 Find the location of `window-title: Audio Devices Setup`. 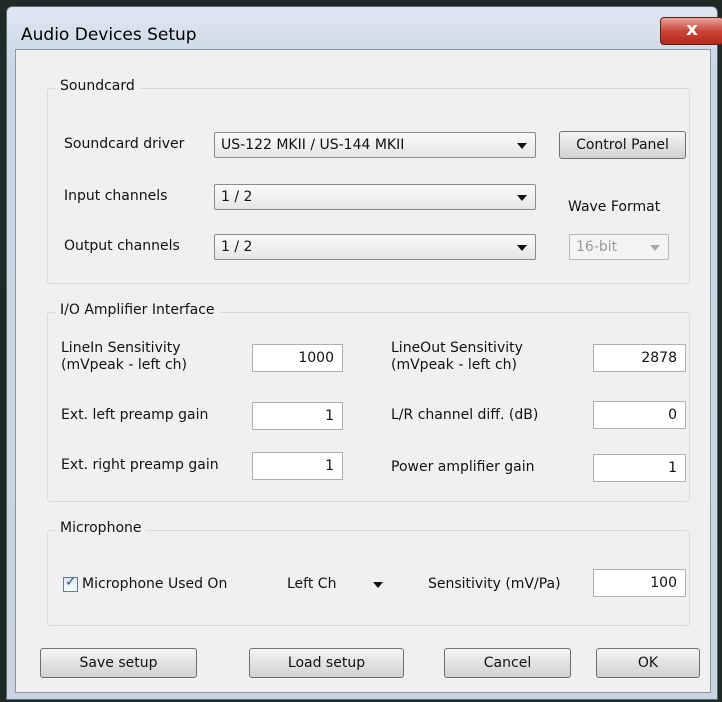

window-title: Audio Devices Setup is located at coordinates (109, 35).